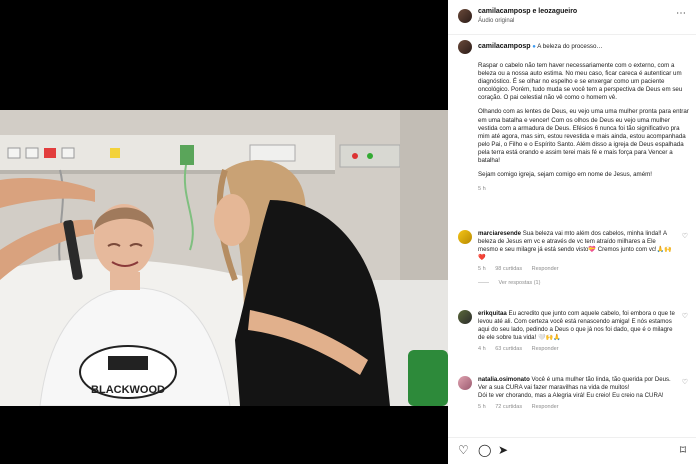 The width and height of the screenshot is (696, 464). I want to click on view-replies-label: Ver respostas (1), so click(519, 283).